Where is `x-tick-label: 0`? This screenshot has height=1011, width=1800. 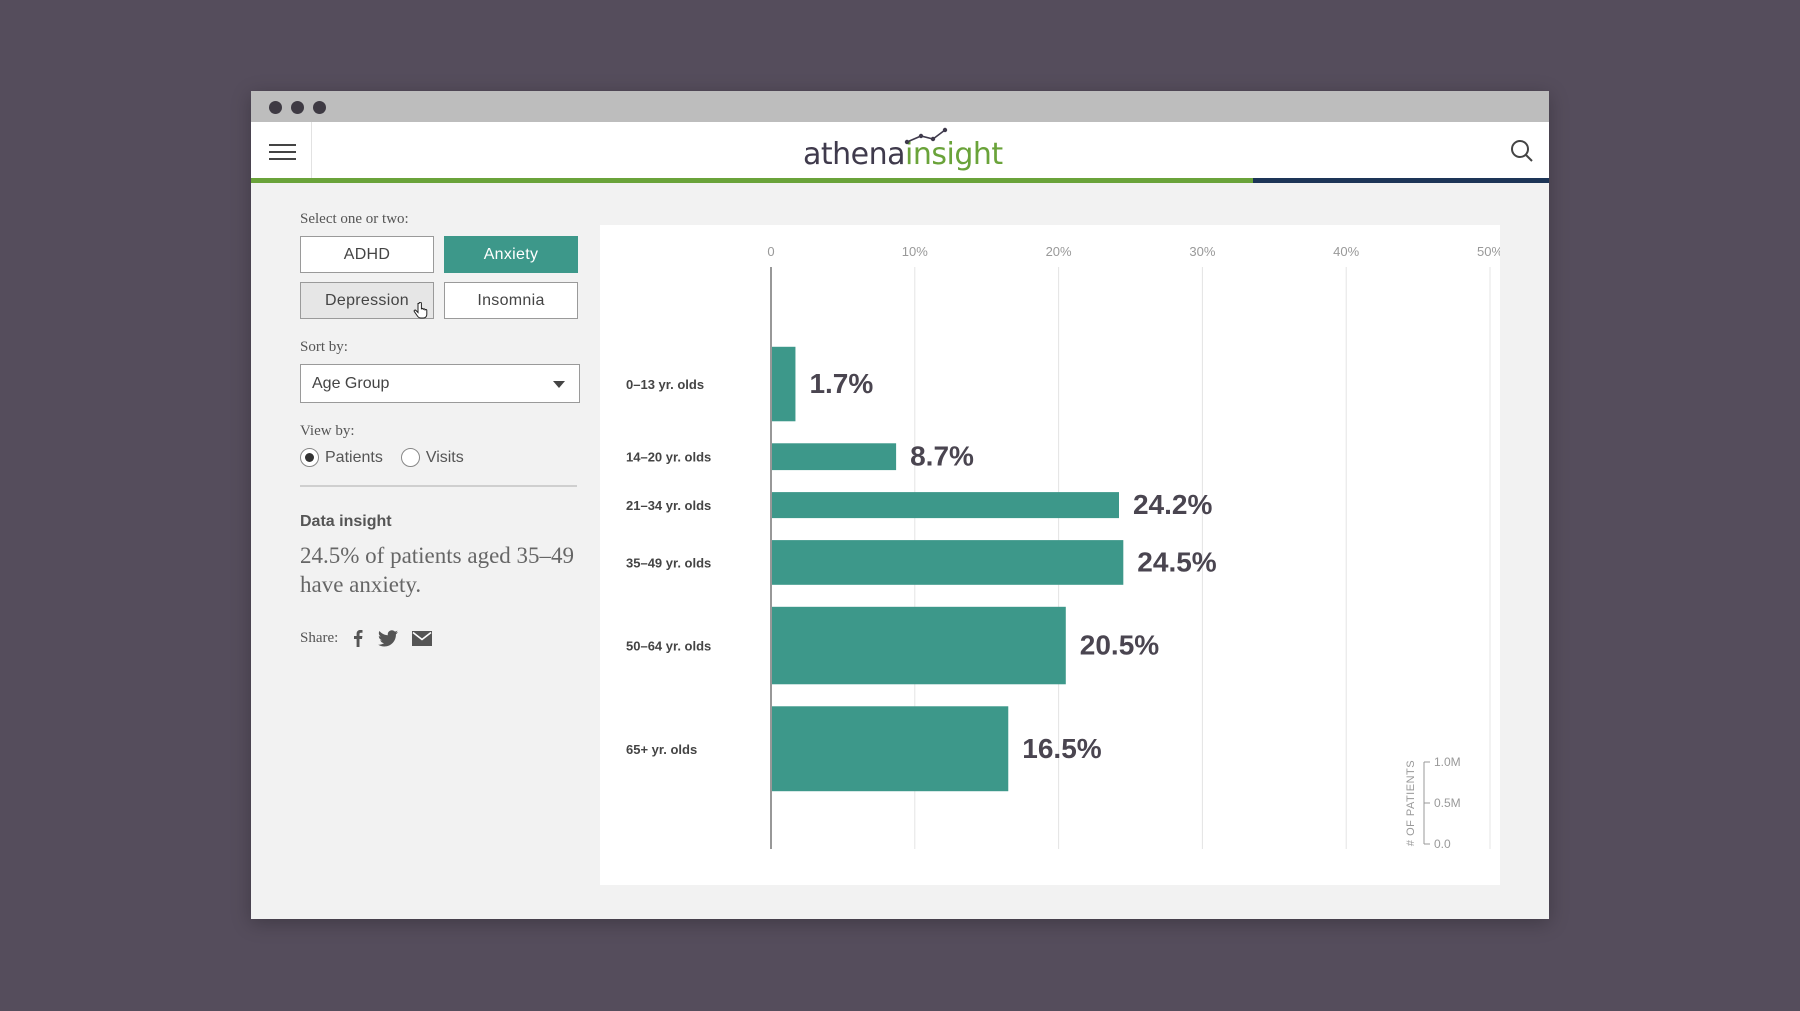 x-tick-label: 0 is located at coordinates (770, 251).